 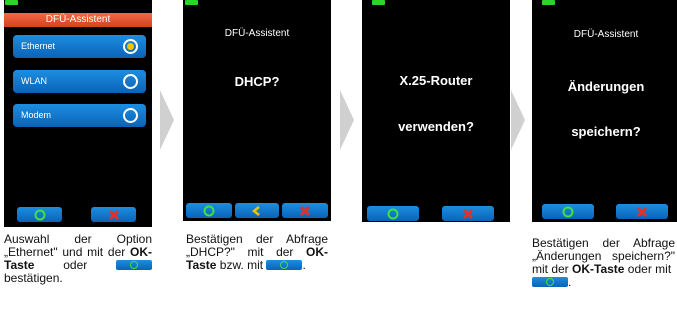 I want to click on question-line-1: X.25-Router, so click(x=436, y=80).